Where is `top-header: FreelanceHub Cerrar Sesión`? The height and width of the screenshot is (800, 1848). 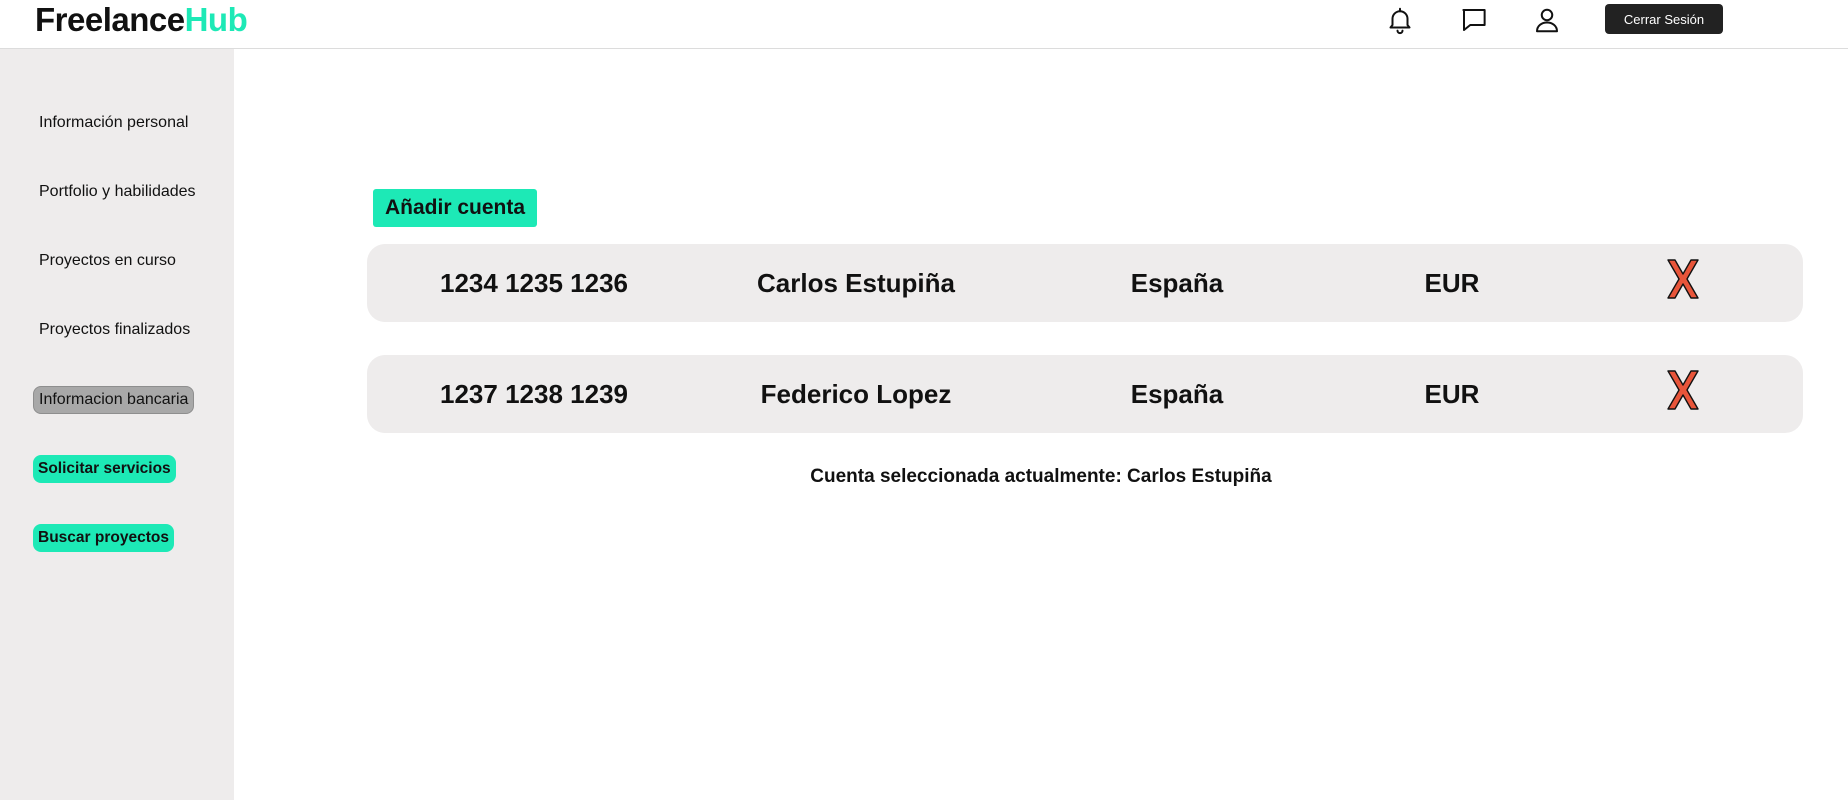
top-header: FreelanceHub Cerrar Sesión is located at coordinates (924, 24).